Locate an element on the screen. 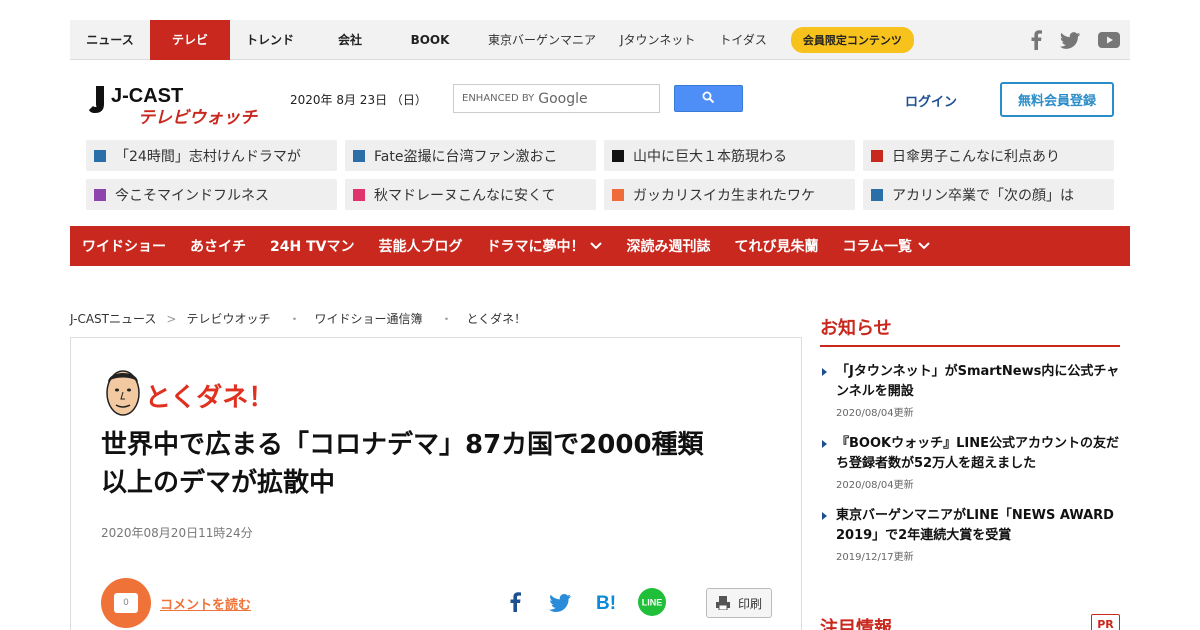  tab-book: BOOK is located at coordinates (430, 40).